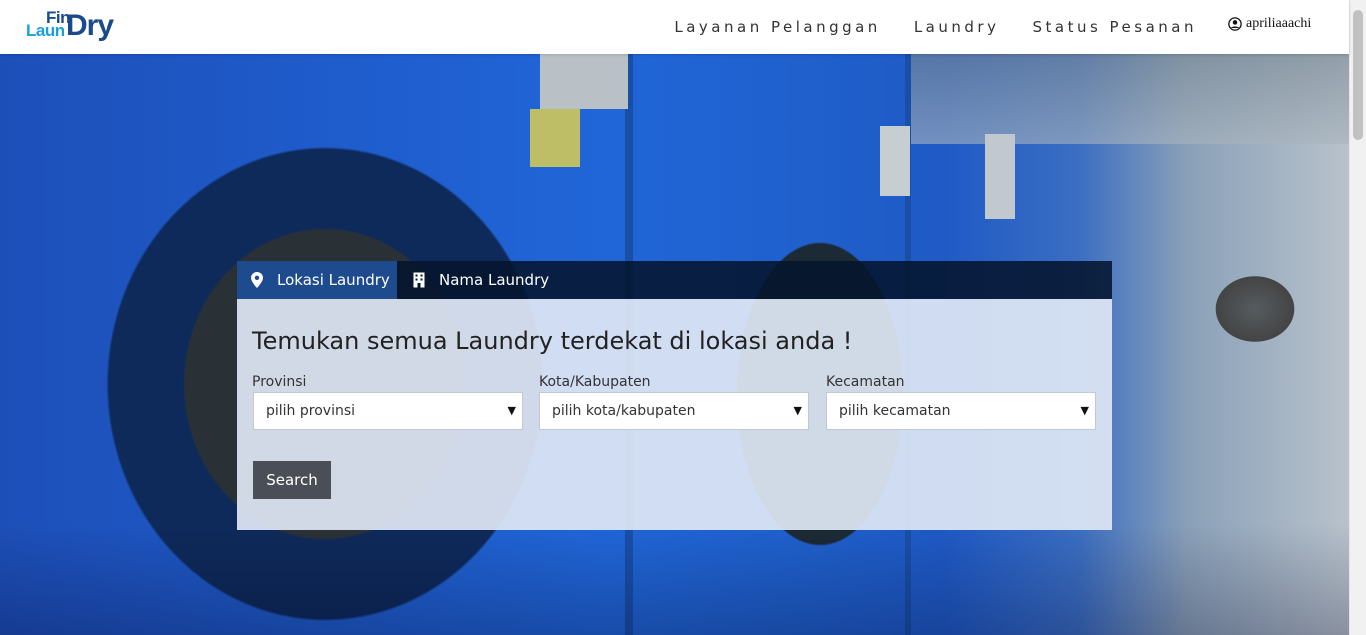  I want to click on building-icon, so click(419, 280).